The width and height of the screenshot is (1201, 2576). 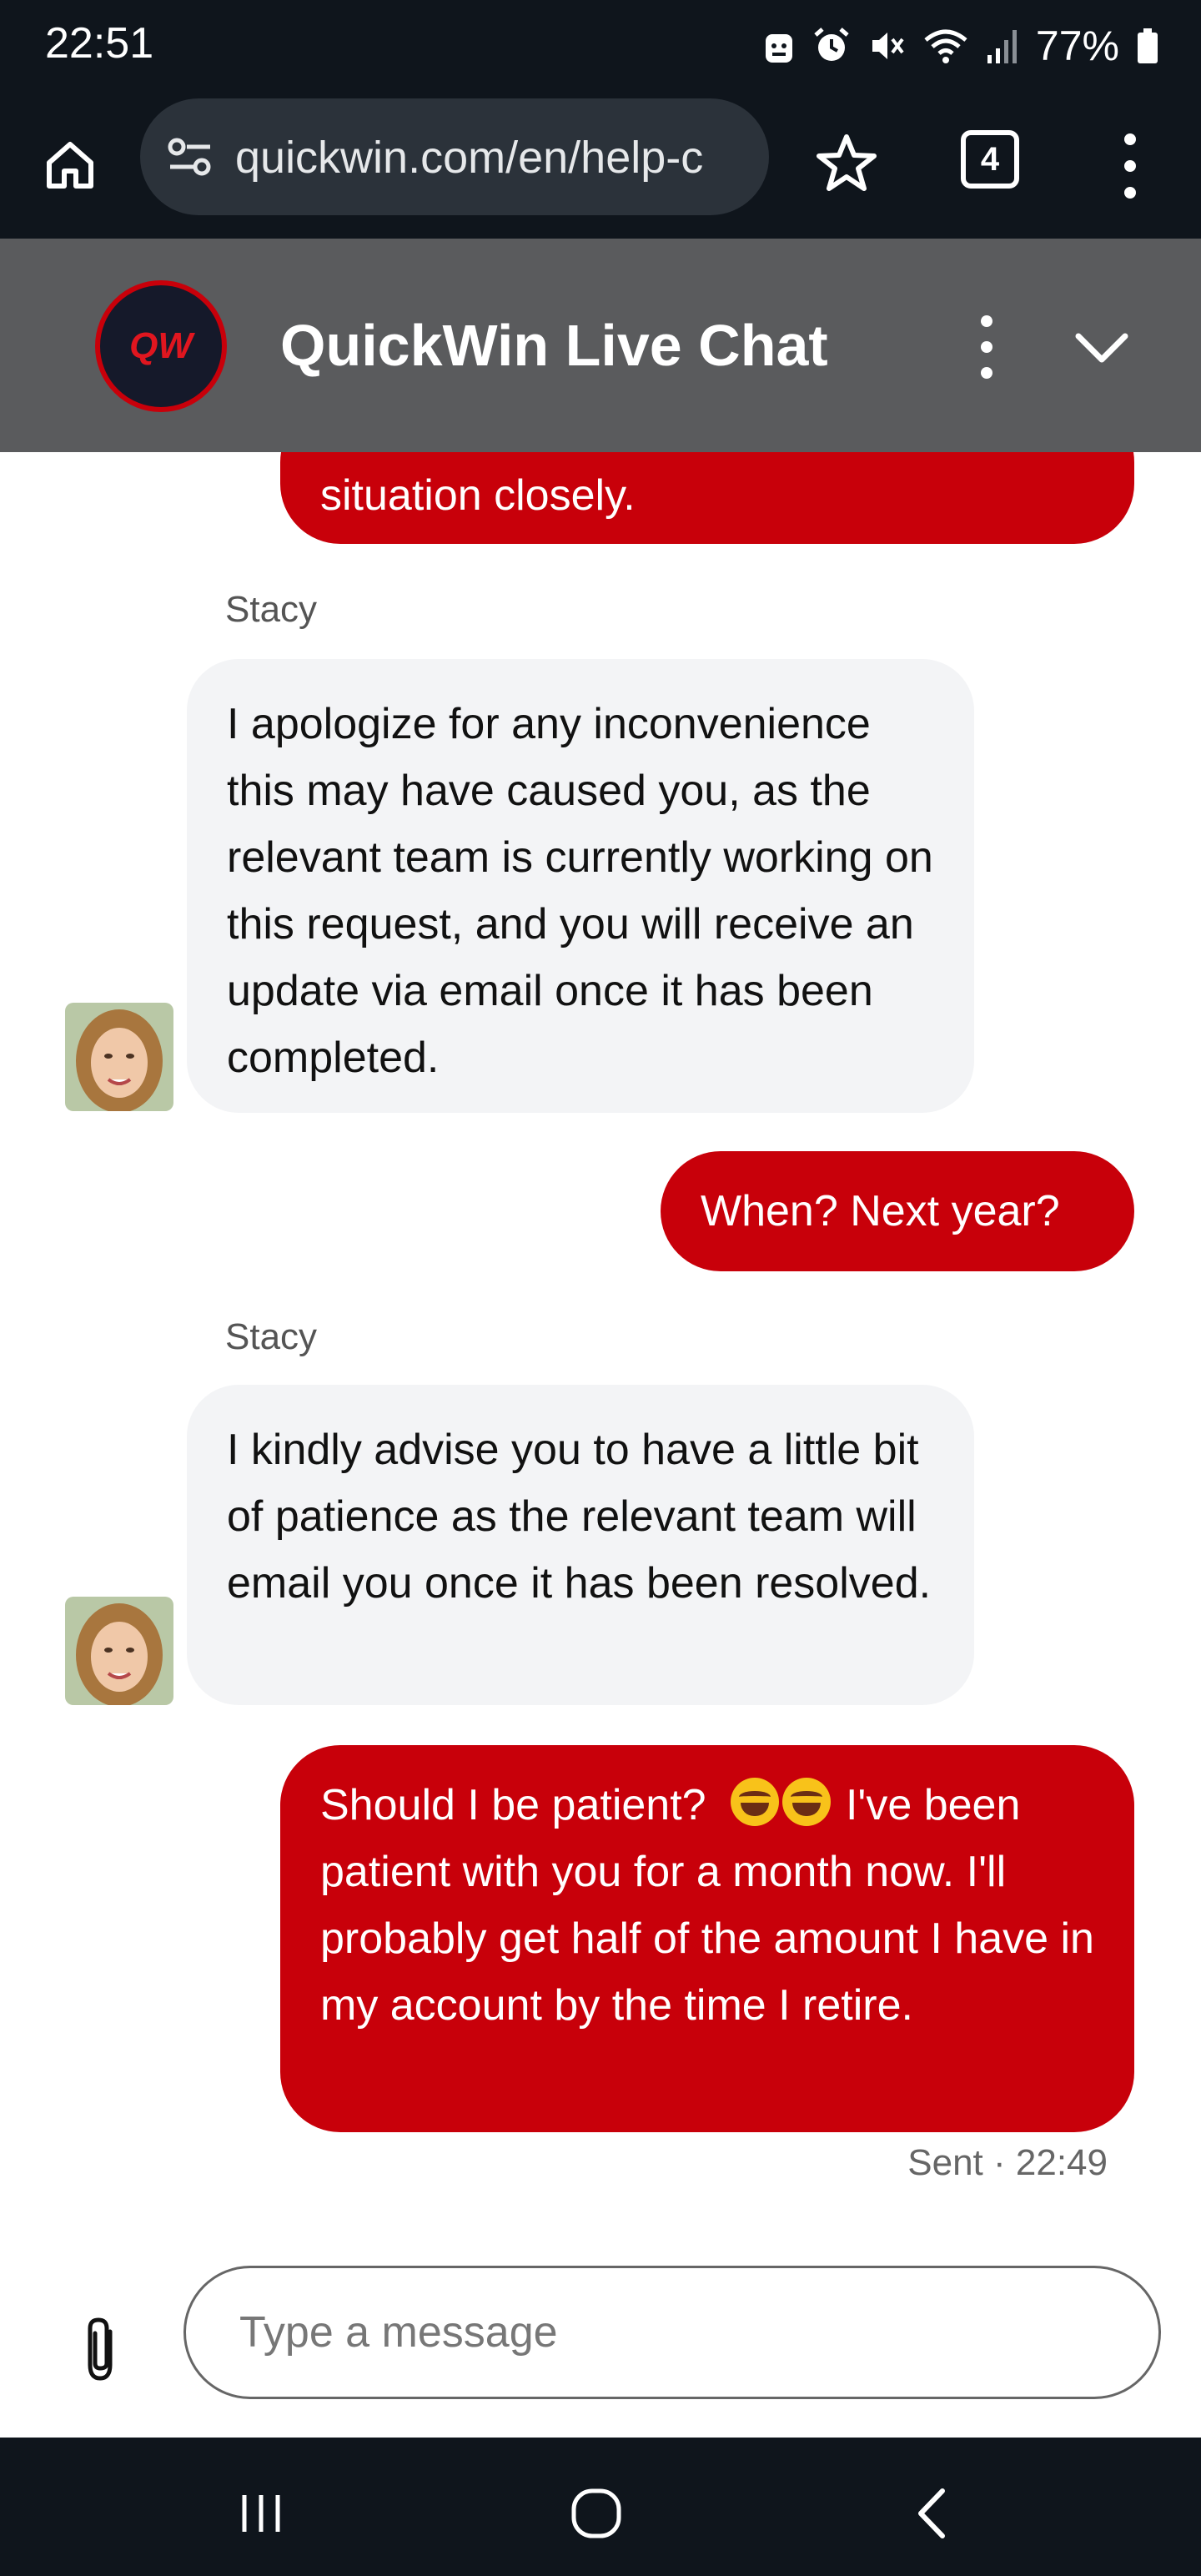 I want to click on logo-mark: QW, so click(x=162, y=345).